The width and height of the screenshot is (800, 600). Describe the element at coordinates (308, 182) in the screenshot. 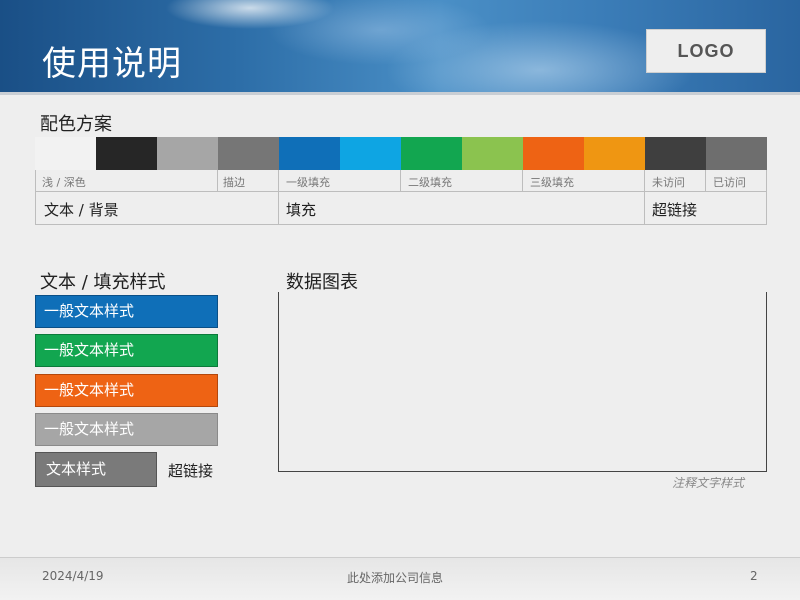

I see `label-fill-1: 一级填充` at that location.